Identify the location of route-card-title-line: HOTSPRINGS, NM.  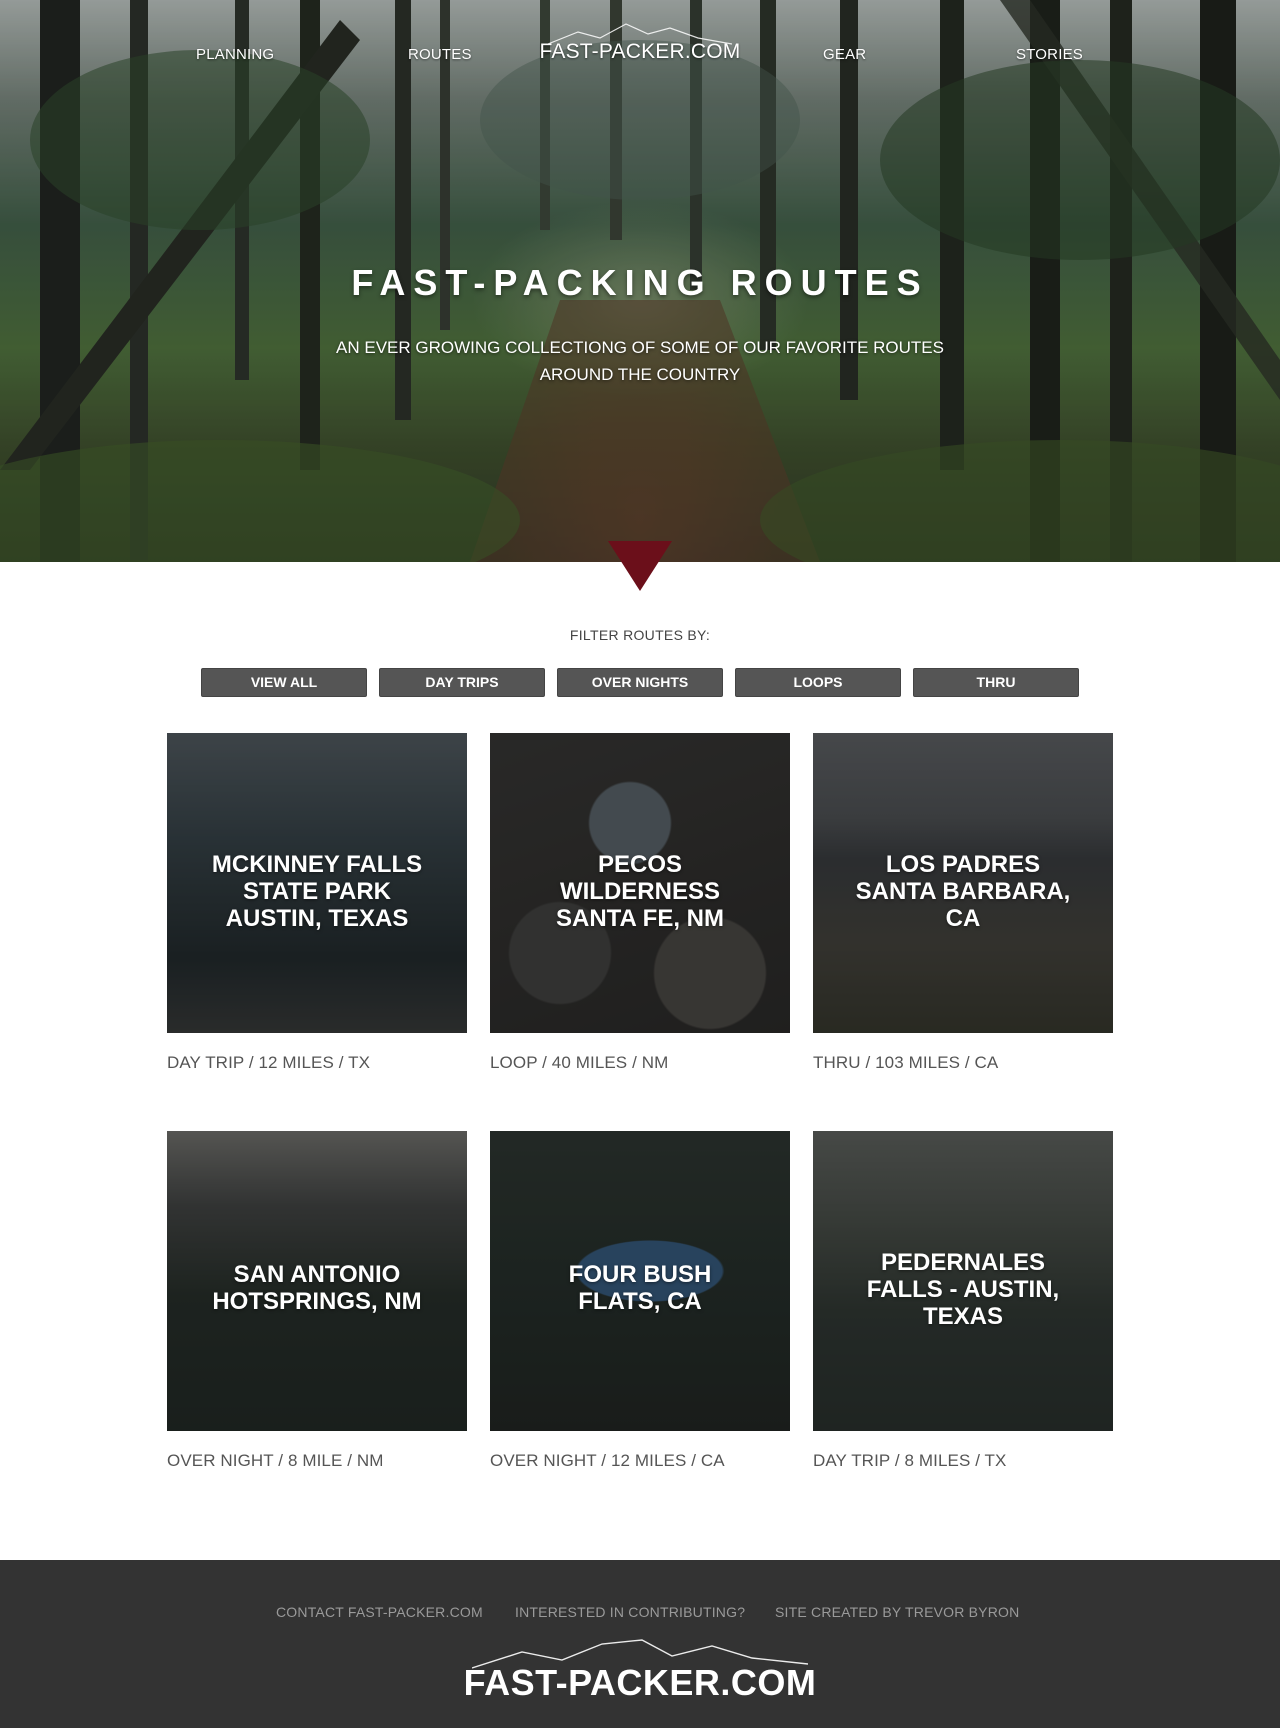
(317, 1301).